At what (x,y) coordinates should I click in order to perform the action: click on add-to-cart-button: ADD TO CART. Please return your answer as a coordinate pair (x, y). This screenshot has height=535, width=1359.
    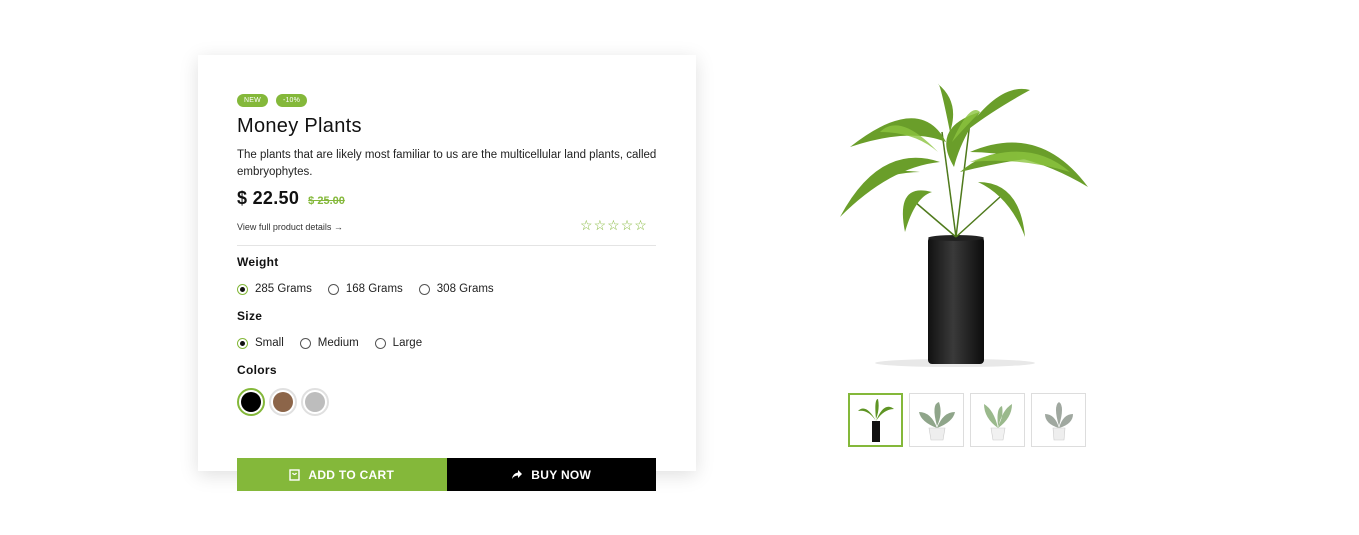
    Looking at the image, I should click on (342, 474).